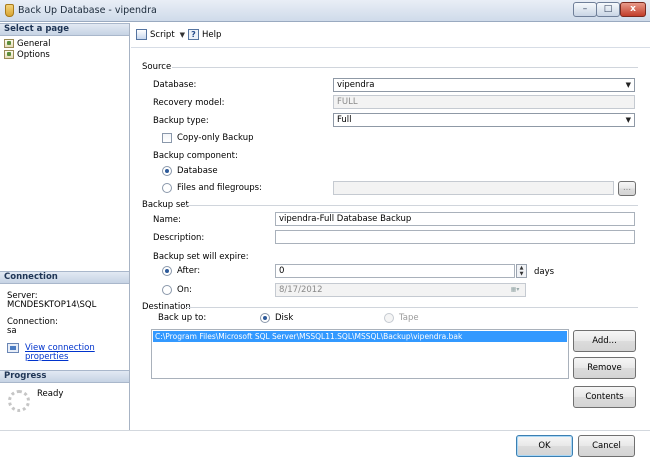 The image size is (650, 462). Describe the element at coordinates (484, 102) in the screenshot. I see `recovery-model-field: FULL` at that location.